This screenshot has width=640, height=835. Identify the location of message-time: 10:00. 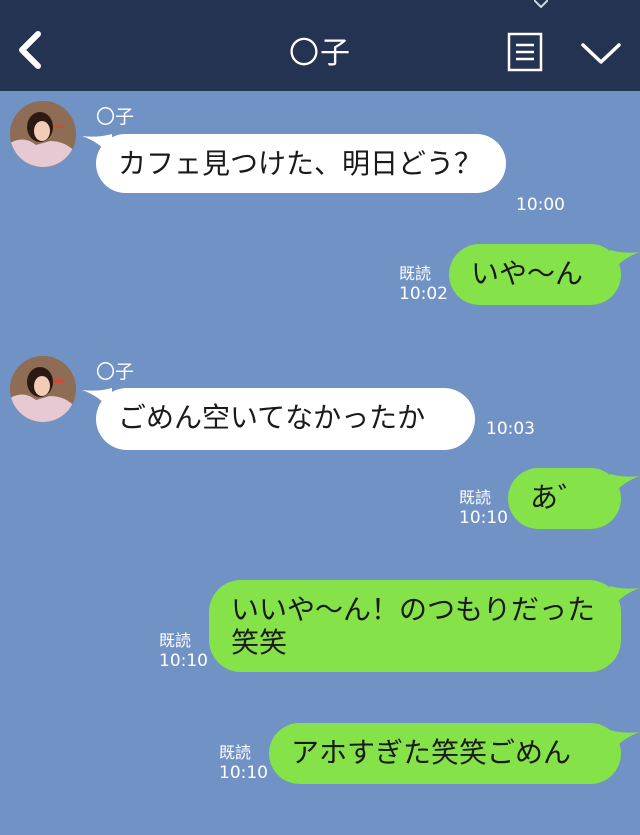
(540, 205).